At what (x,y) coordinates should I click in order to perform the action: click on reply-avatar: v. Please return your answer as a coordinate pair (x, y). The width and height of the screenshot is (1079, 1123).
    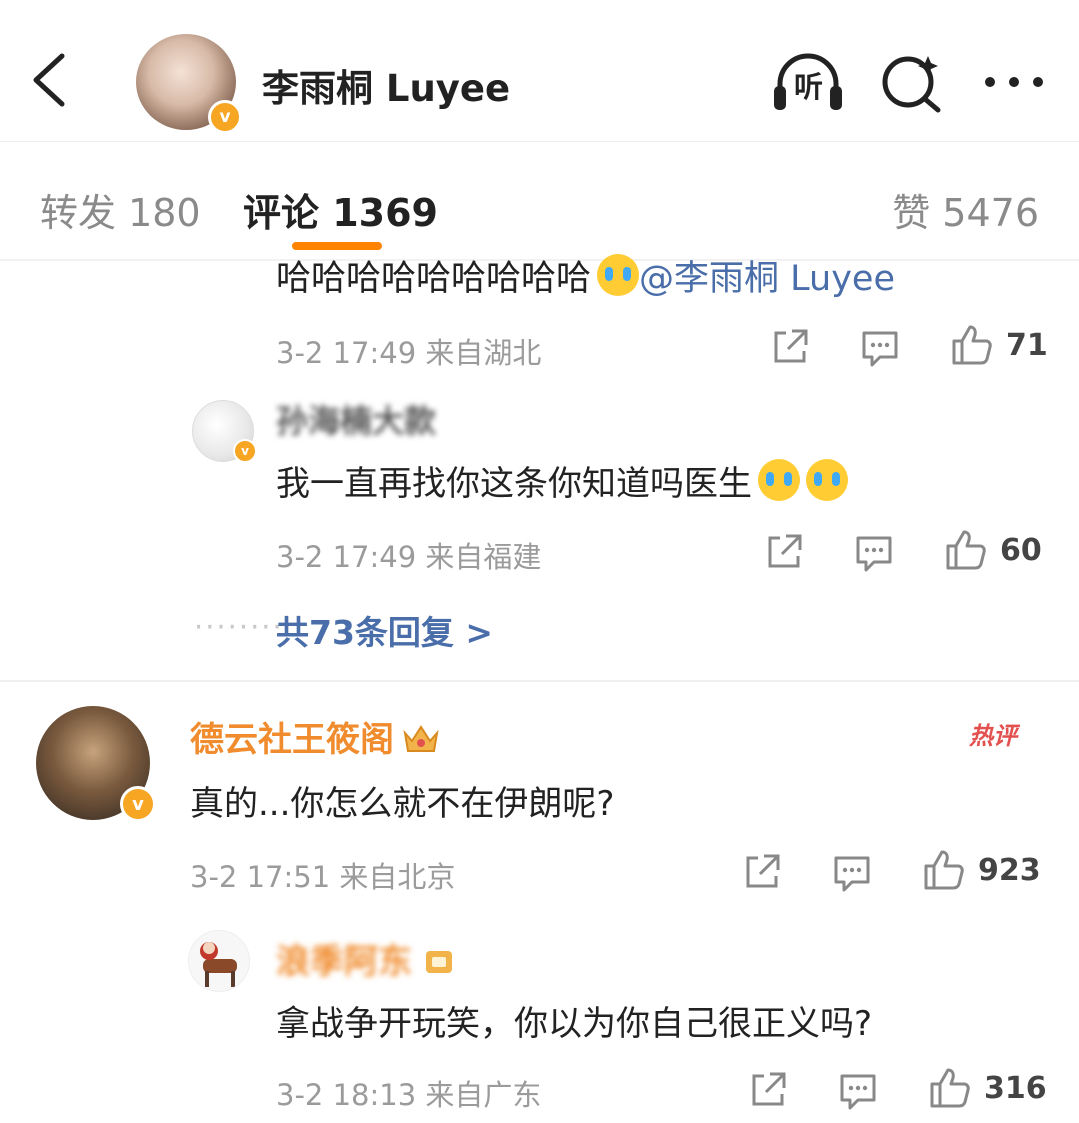
    Looking at the image, I should click on (224, 431).